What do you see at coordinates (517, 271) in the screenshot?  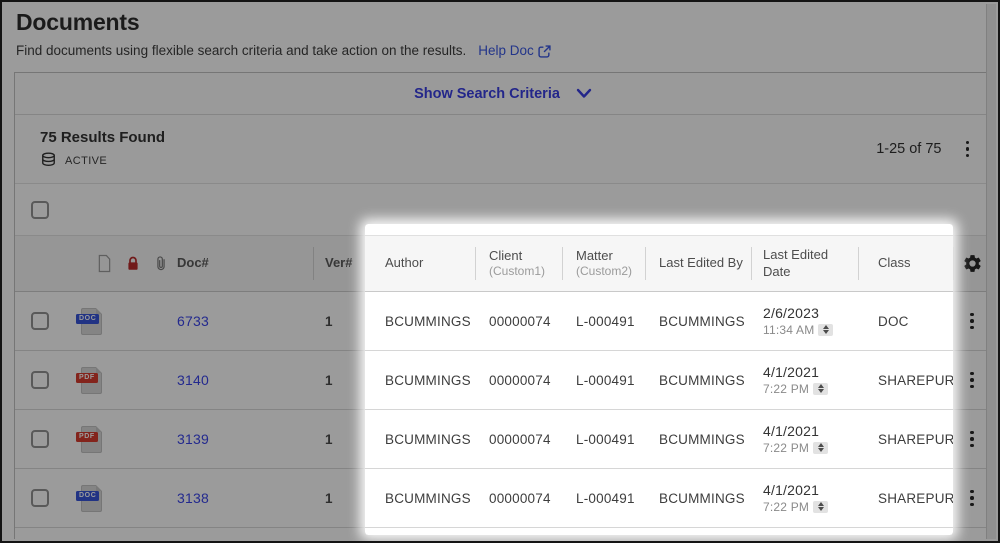 I see `client-header-sublabel: (Custom1)` at bounding box center [517, 271].